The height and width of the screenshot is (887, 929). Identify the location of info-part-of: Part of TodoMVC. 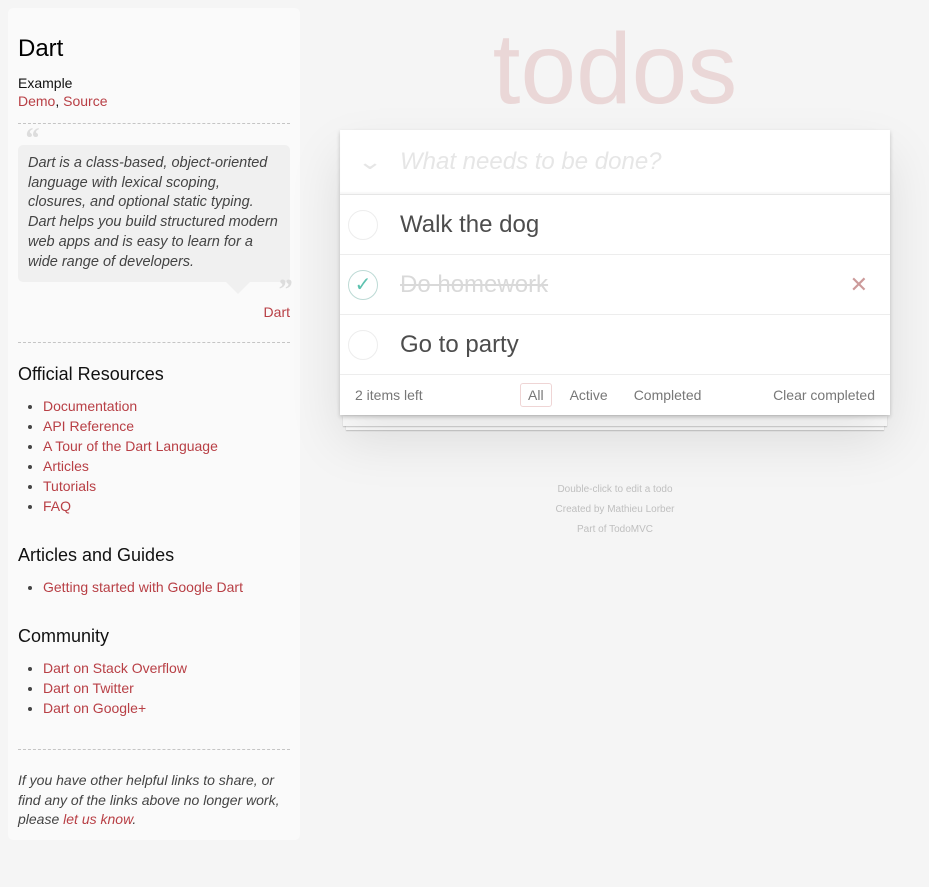
(615, 529).